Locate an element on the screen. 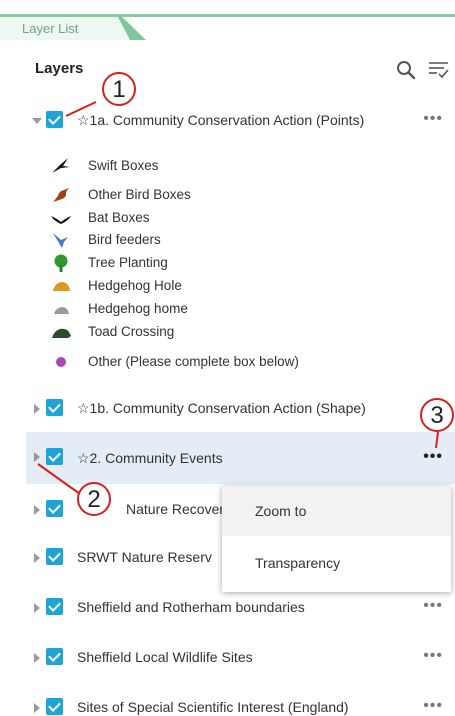 The height and width of the screenshot is (716, 455). panel-heading: Layers is located at coordinates (59, 68).